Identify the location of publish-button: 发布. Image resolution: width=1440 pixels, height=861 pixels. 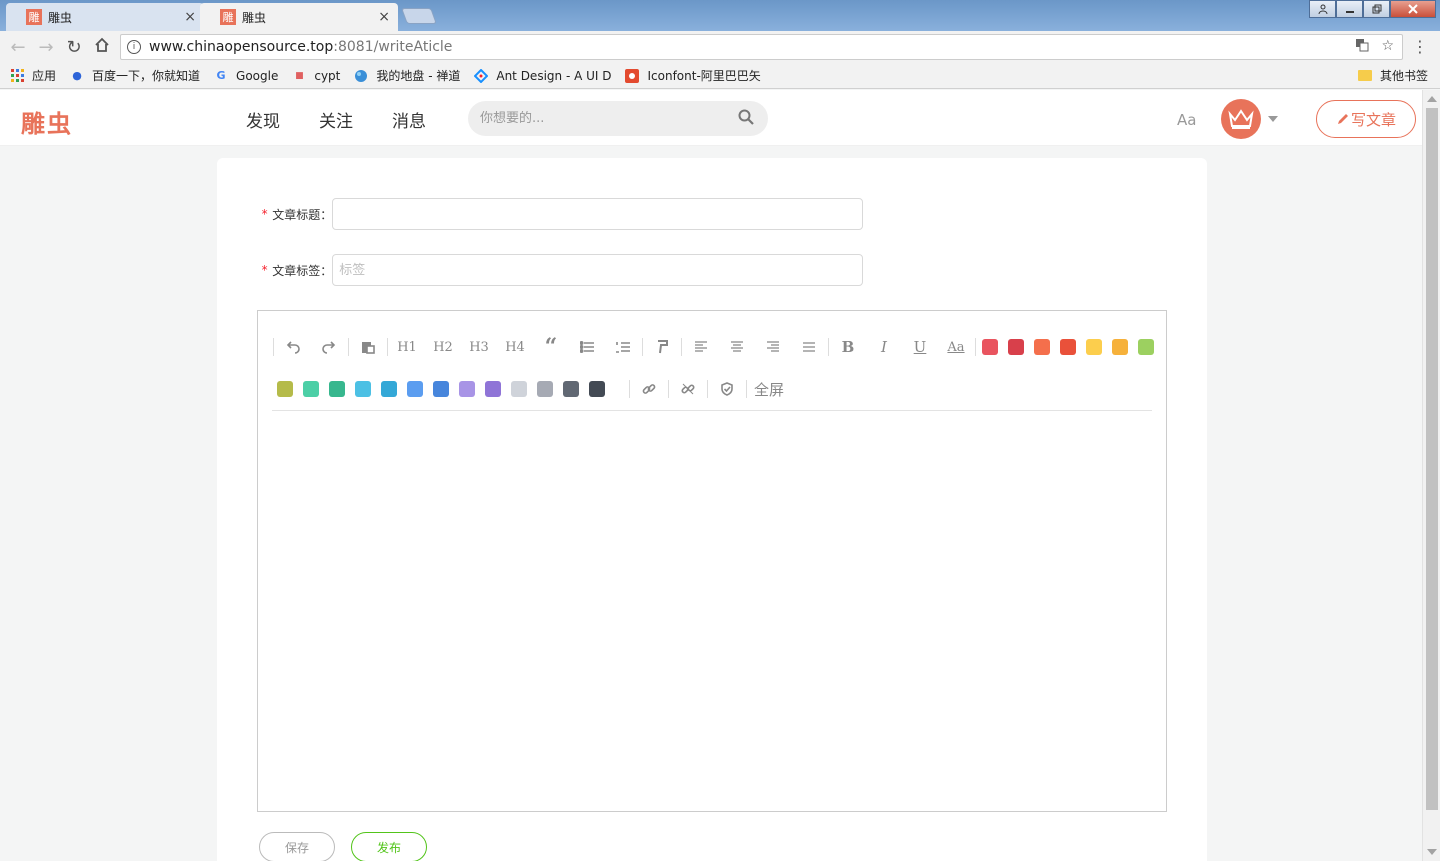
(389, 846).